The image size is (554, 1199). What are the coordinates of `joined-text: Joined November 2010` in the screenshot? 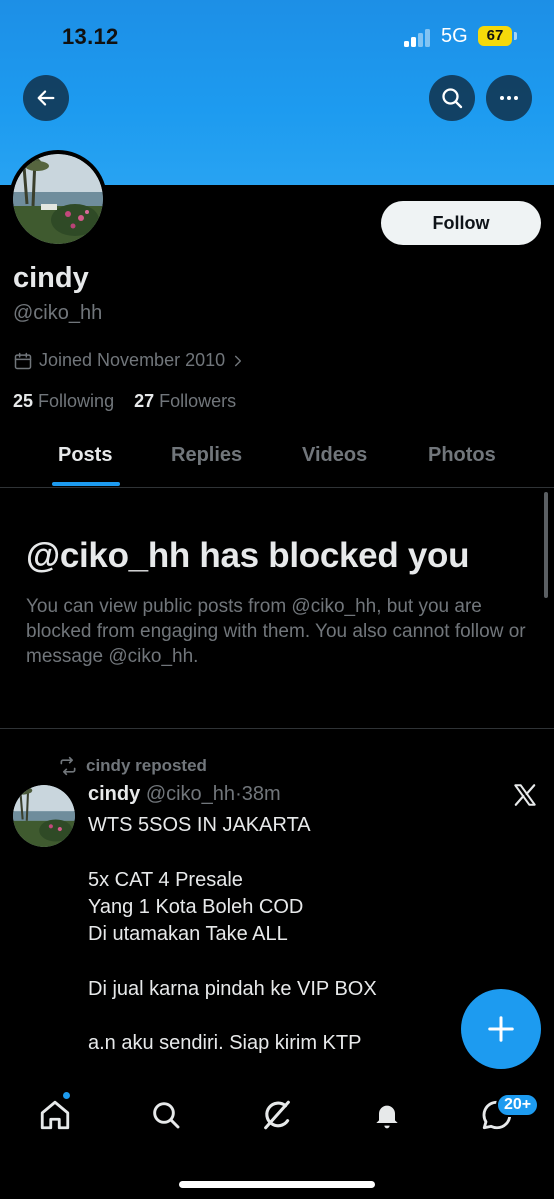 It's located at (132, 360).